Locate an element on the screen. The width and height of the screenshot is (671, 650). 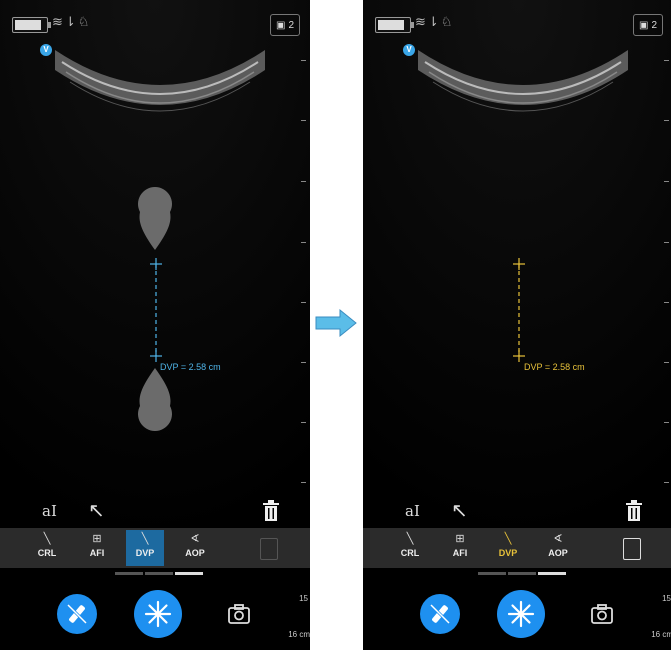
transition-arrow-icon is located at coordinates (336, 323).